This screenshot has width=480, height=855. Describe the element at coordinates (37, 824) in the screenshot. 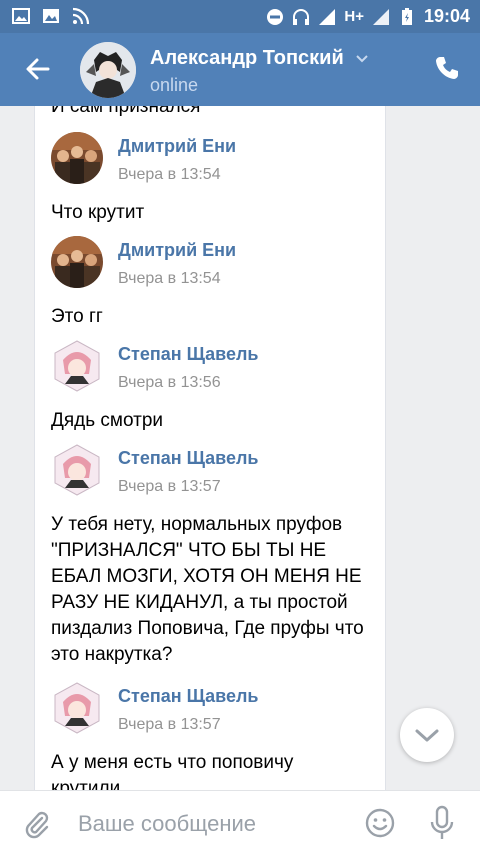

I see `attach-icon` at that location.